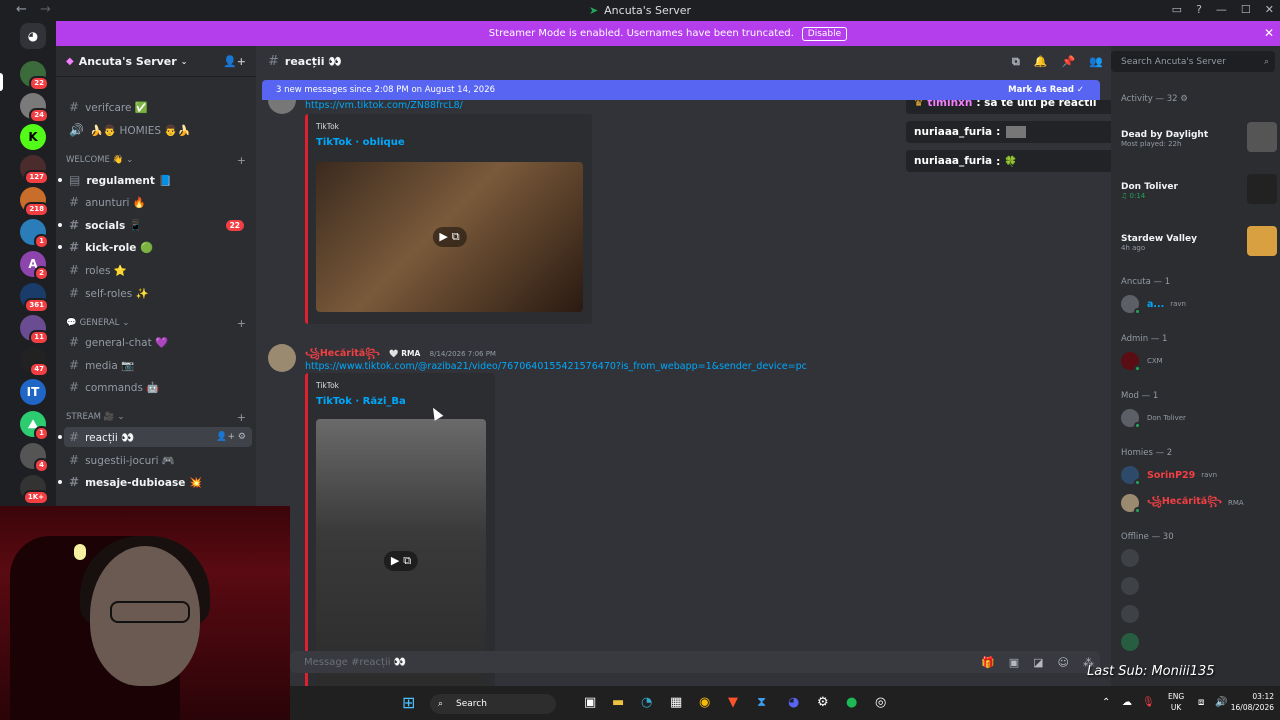  Describe the element at coordinates (1038, 662) in the screenshot. I see `sticker-icon: ◪` at that location.